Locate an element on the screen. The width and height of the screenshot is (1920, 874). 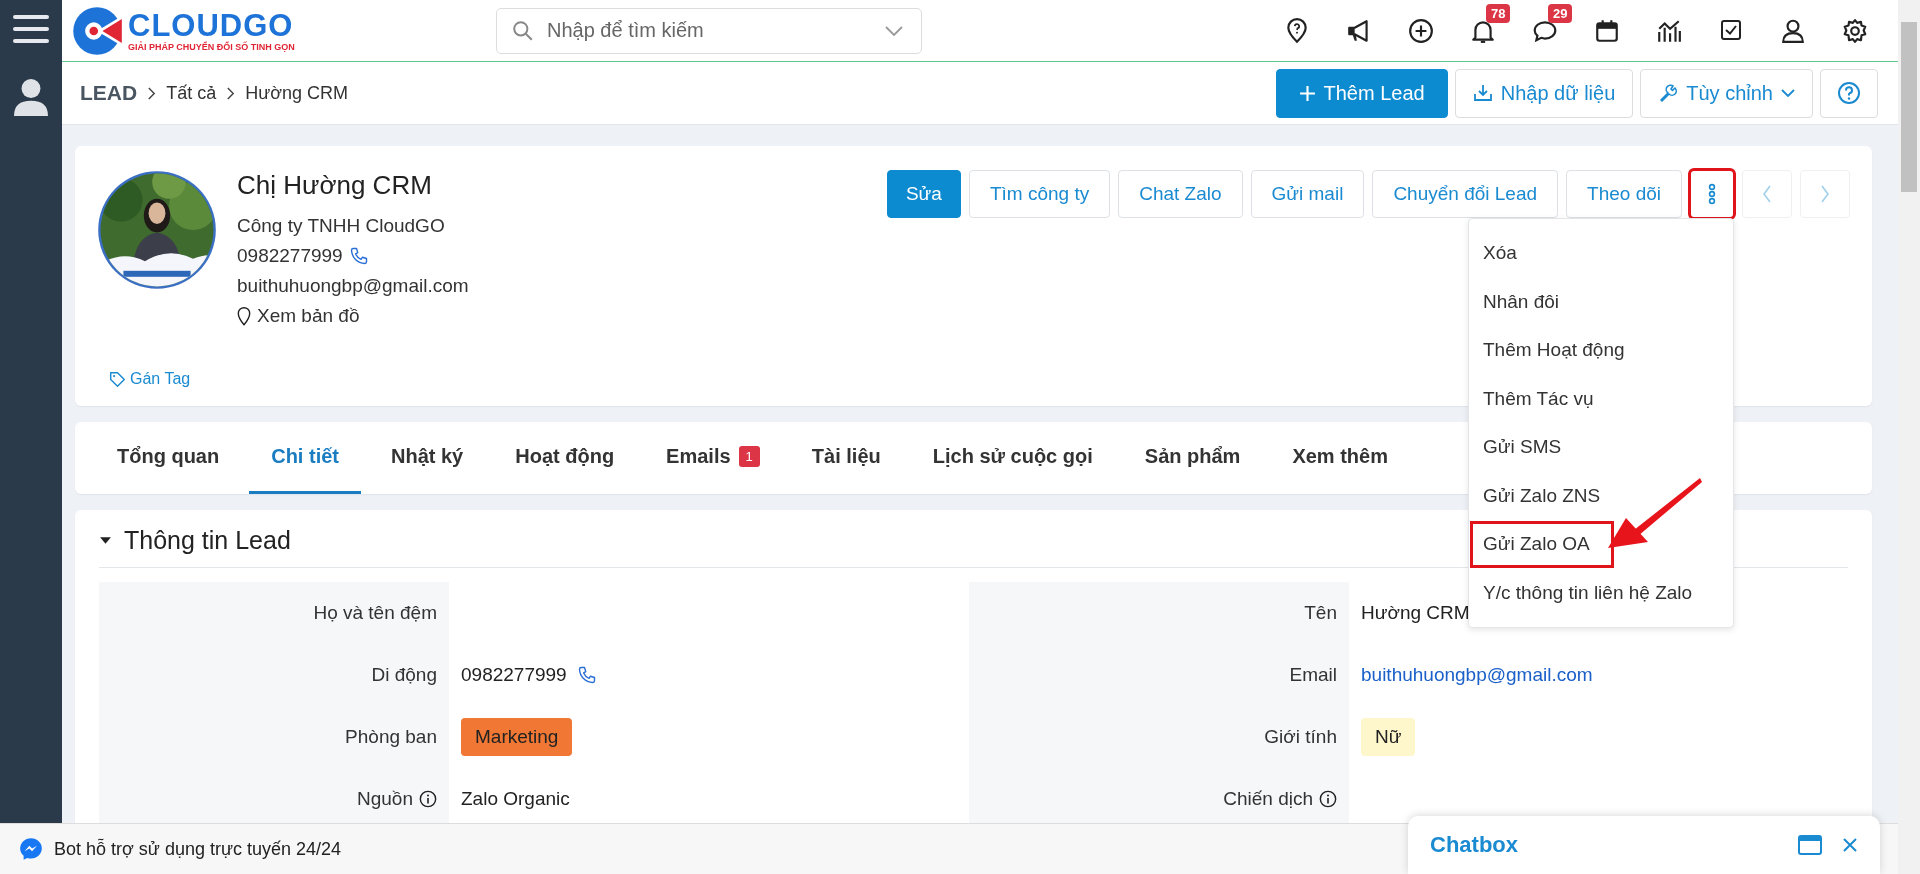
tab: Emails 1 is located at coordinates (713, 458).